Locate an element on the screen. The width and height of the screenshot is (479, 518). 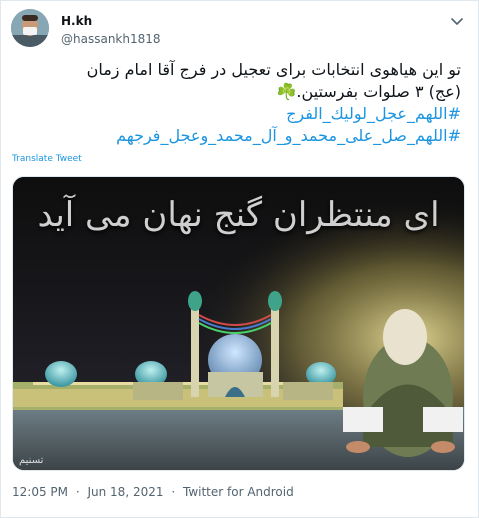
avatar is located at coordinates (30, 28).